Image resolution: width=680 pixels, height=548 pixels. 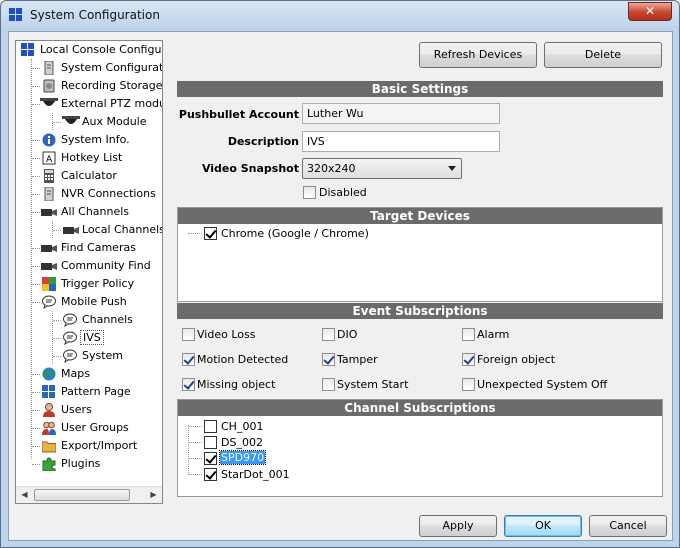 I want to click on motion-detected-checkbox, so click(x=188, y=359).